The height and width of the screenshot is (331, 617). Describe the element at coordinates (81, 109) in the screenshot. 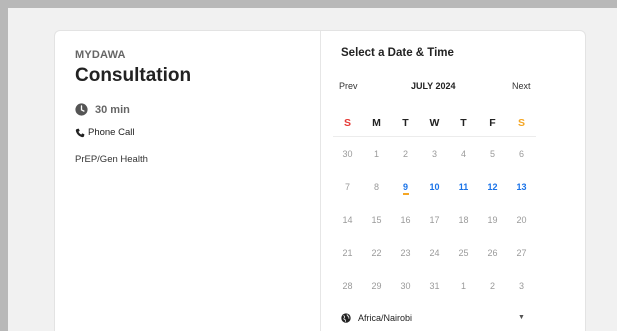

I see `clock-icon` at that location.